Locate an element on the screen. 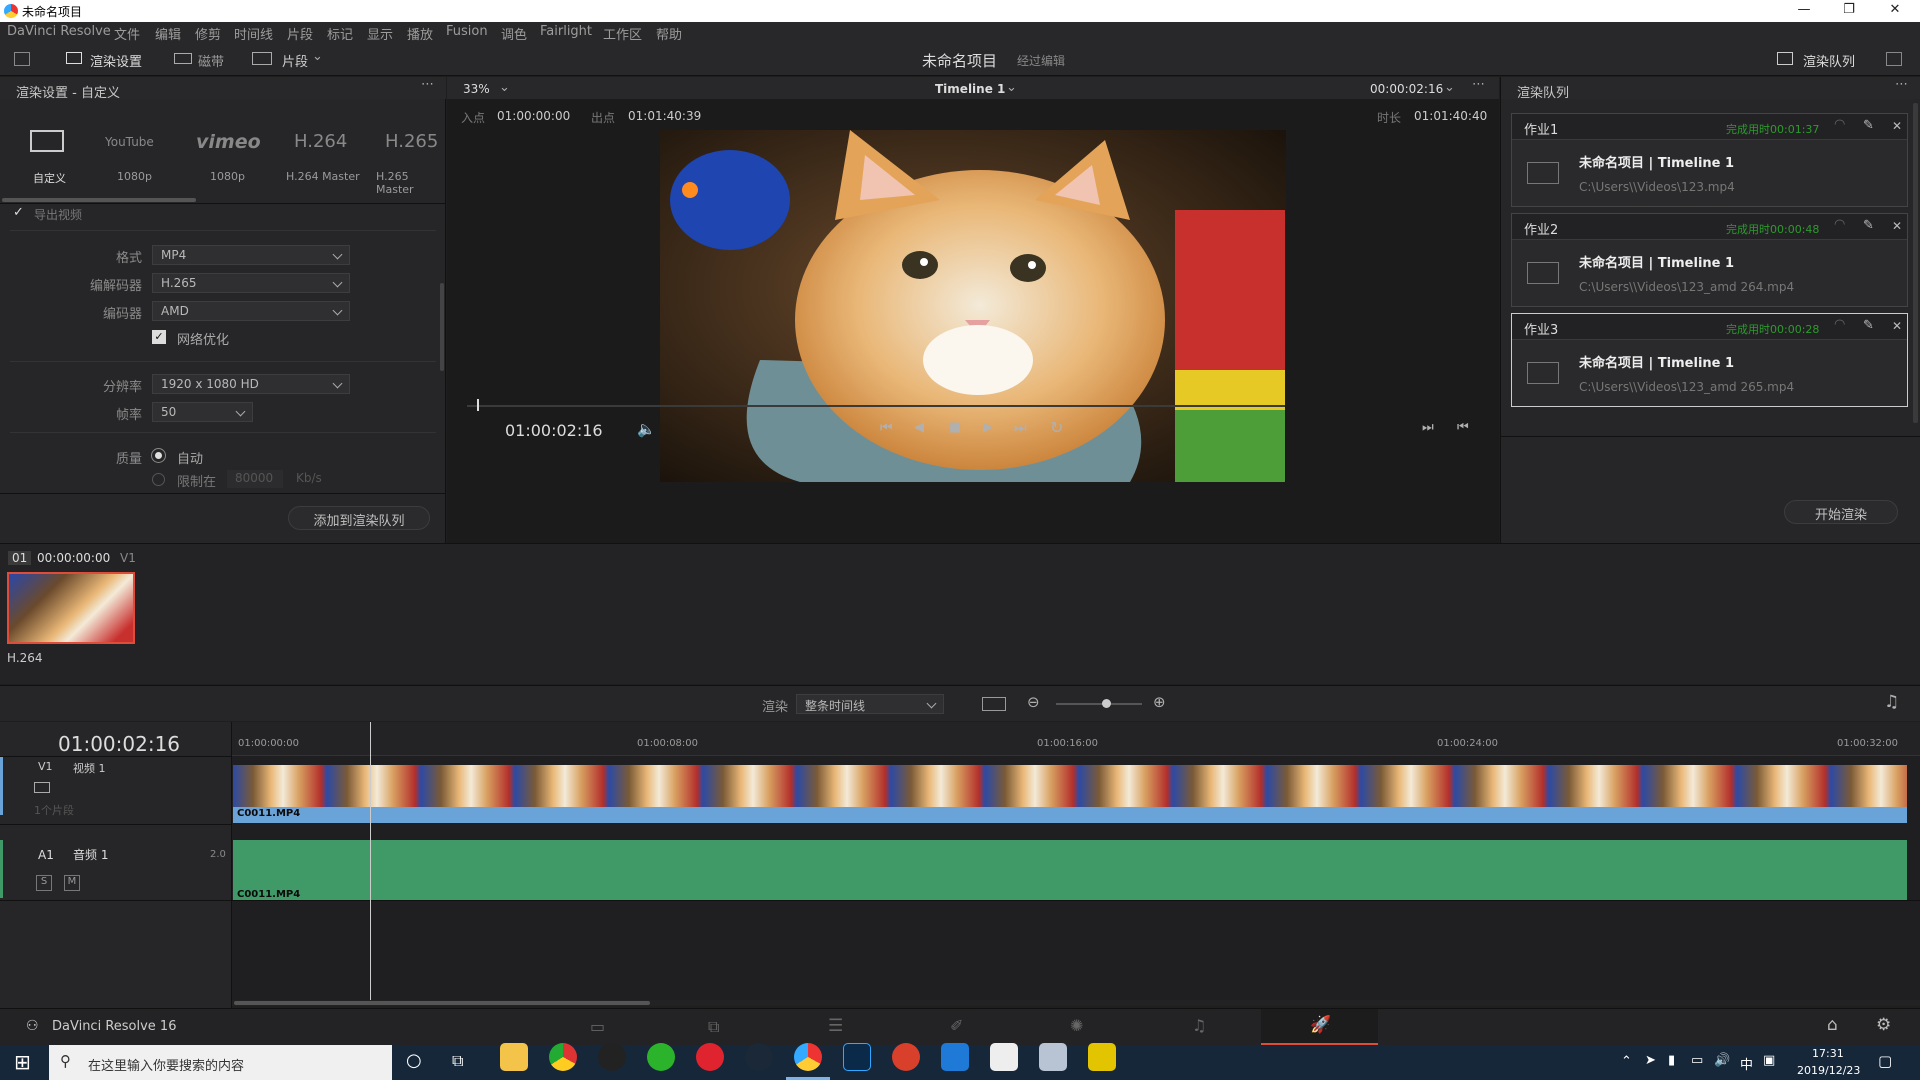  framerate-select: 50 is located at coordinates (202, 412).